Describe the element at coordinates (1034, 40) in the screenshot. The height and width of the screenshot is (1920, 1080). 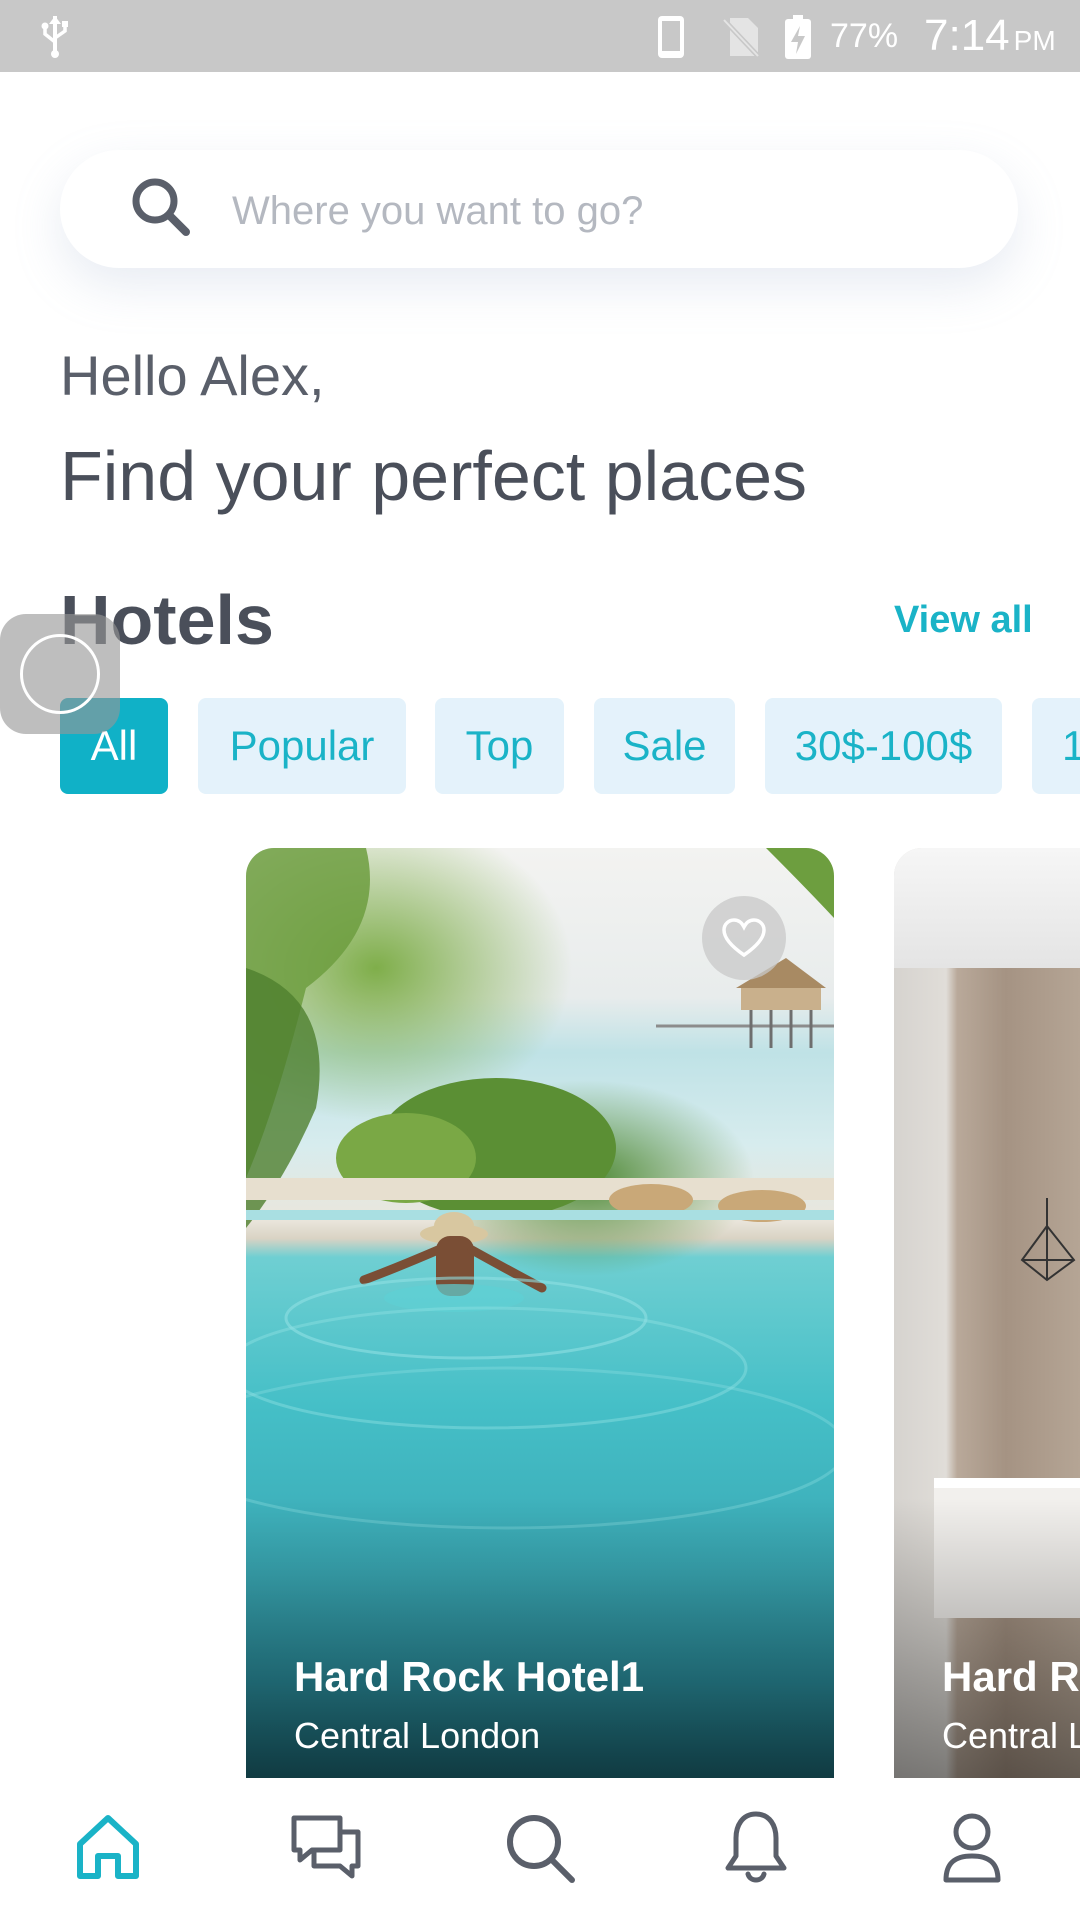
I see `clock-ampm: PM` at that location.